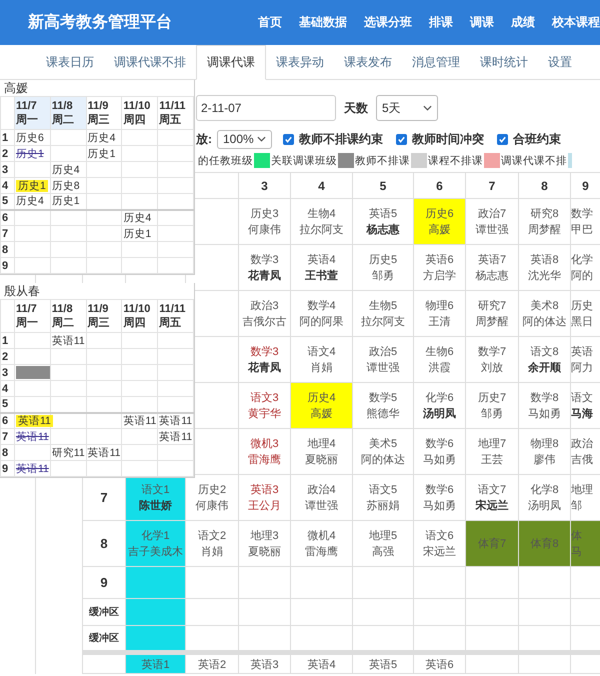 The height and width of the screenshot is (676, 600). Describe the element at coordinates (323, 22) in the screenshot. I see `nav-link: 基础数据` at that location.